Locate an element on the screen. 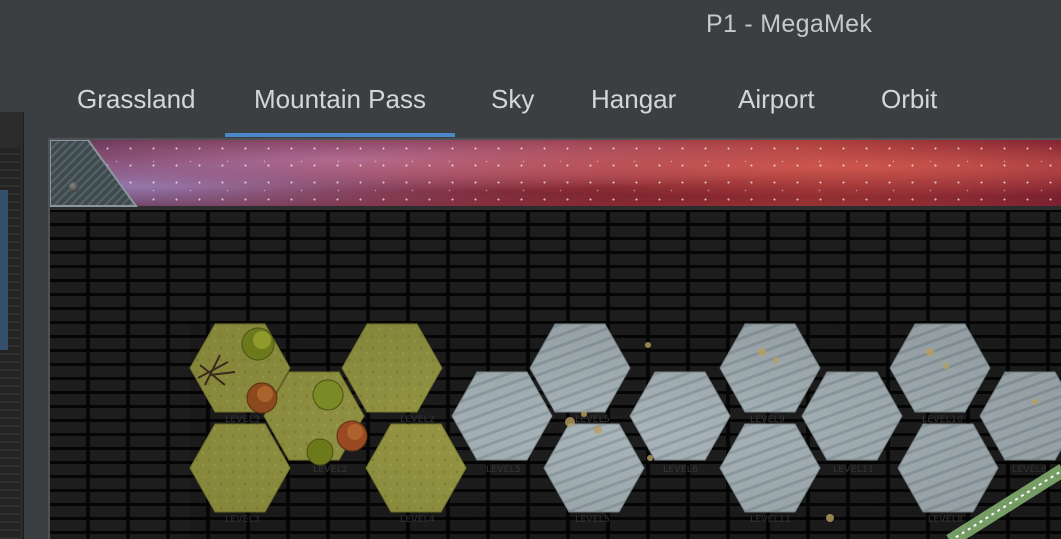  tab-grassland: Grassland is located at coordinates (136, 111).